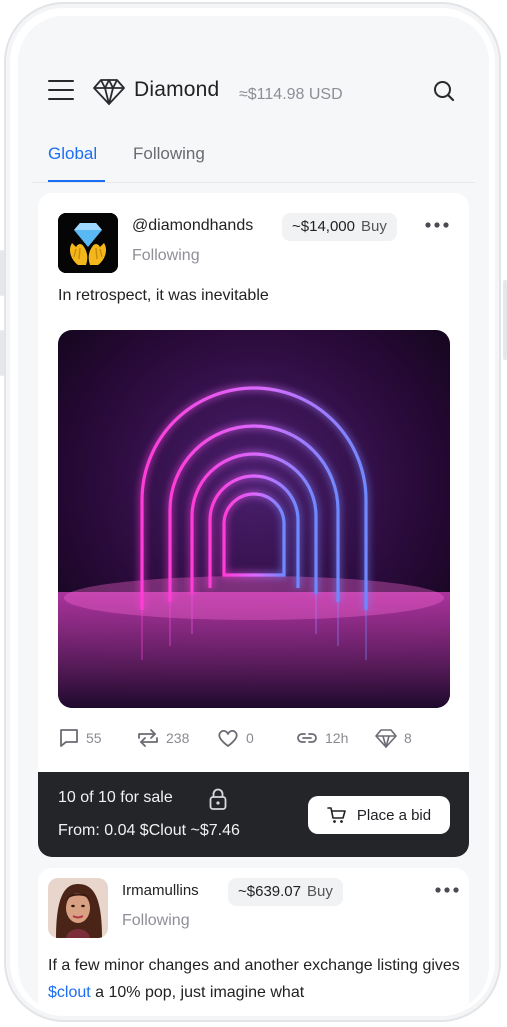  I want to click on heart-icon, so click(228, 738).